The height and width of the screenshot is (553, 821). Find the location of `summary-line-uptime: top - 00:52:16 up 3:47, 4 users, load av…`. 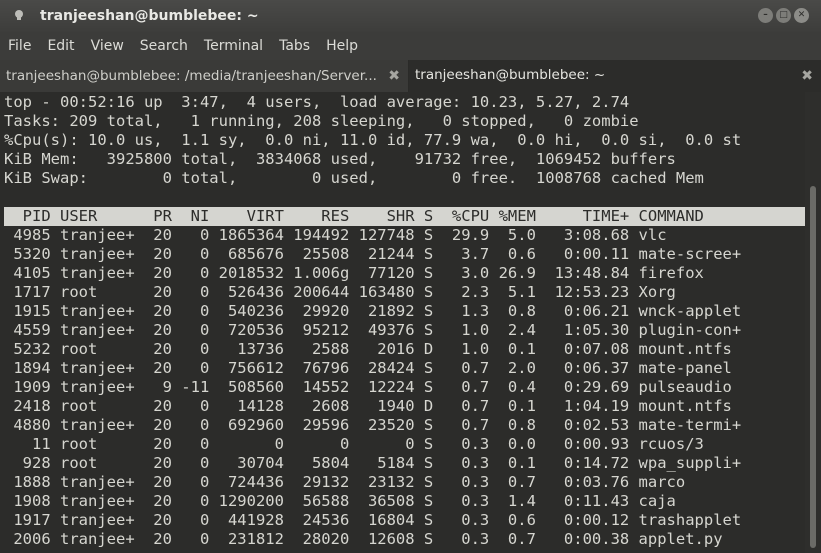

summary-line-uptime: top - 00:52:16 up 3:47, 4 users, load av… is located at coordinates (317, 102).